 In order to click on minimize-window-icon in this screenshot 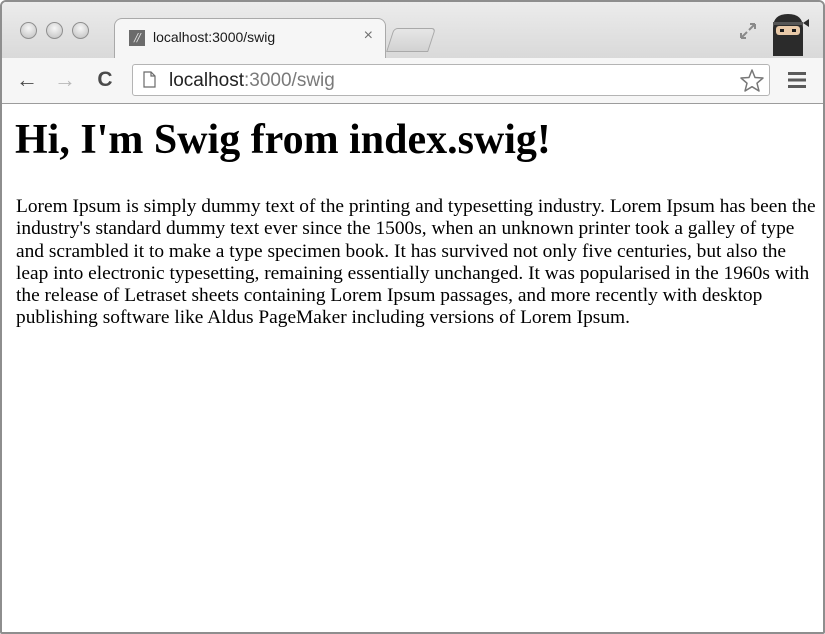, I will do `click(54, 30)`.